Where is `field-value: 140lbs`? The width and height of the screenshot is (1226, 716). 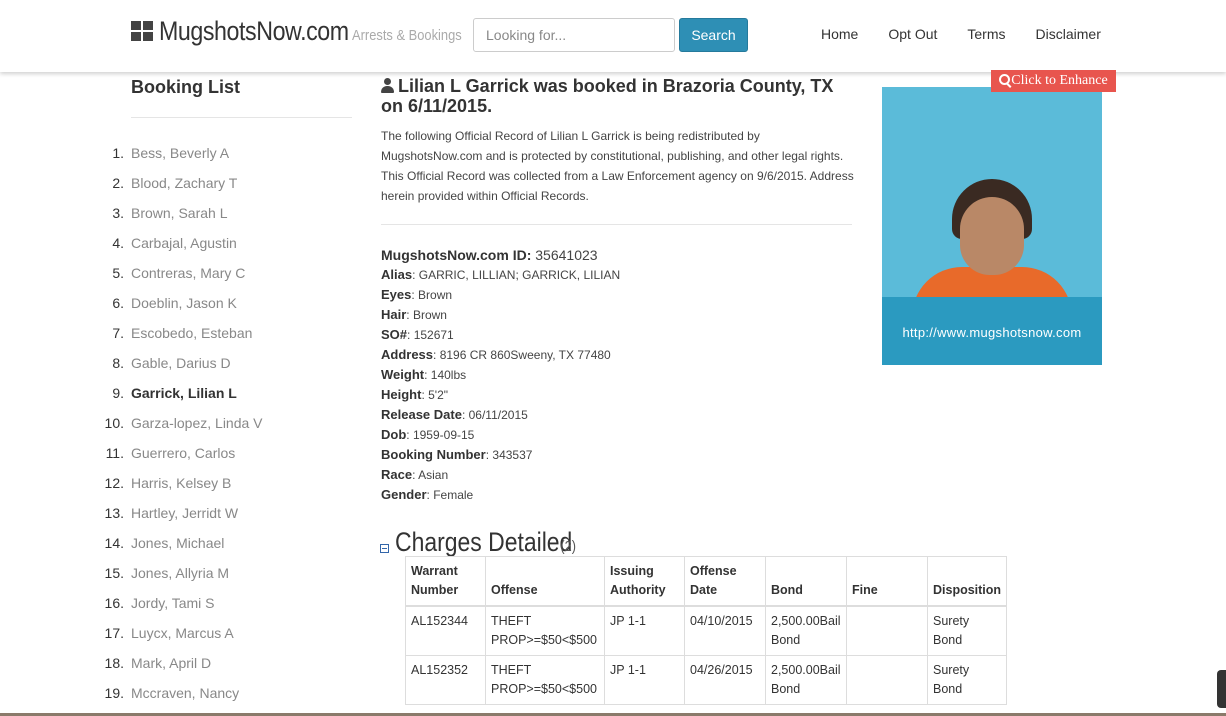
field-value: 140lbs is located at coordinates (448, 375).